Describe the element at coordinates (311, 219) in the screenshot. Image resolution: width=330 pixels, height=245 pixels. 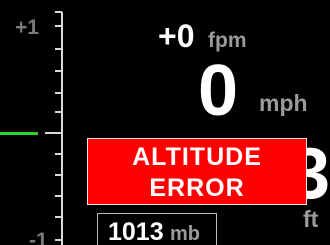
I see `altitude-unit: ft` at that location.